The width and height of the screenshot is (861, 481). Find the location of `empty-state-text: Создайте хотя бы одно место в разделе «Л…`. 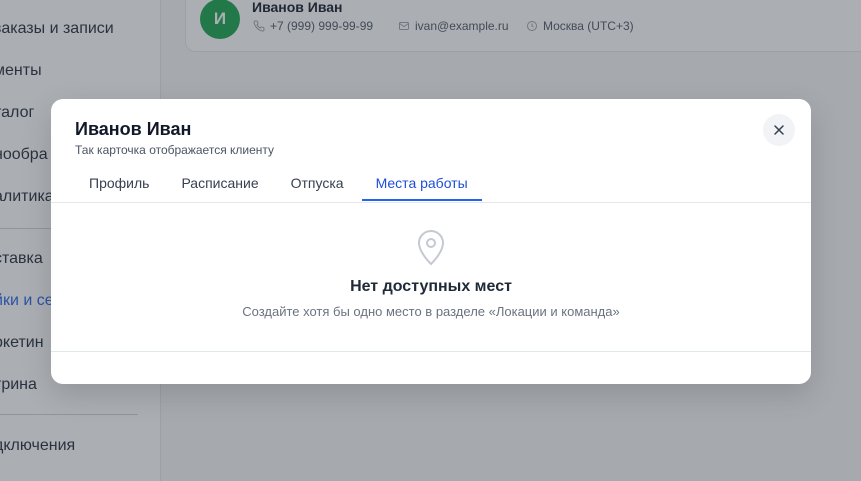

empty-state-text: Создайте хотя бы одно место в разделе «Л… is located at coordinates (431, 311).